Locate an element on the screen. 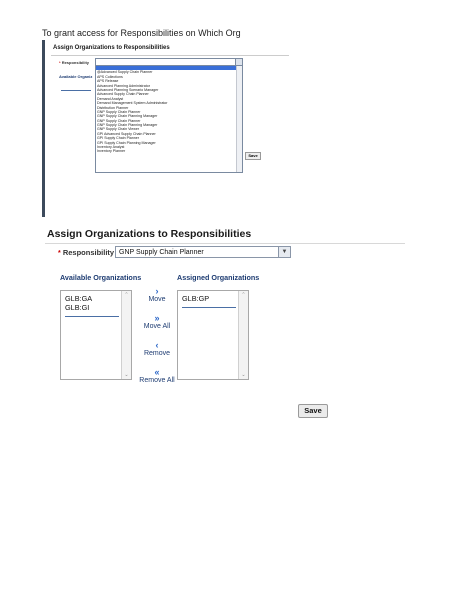  save-button: Save is located at coordinates (313, 411).